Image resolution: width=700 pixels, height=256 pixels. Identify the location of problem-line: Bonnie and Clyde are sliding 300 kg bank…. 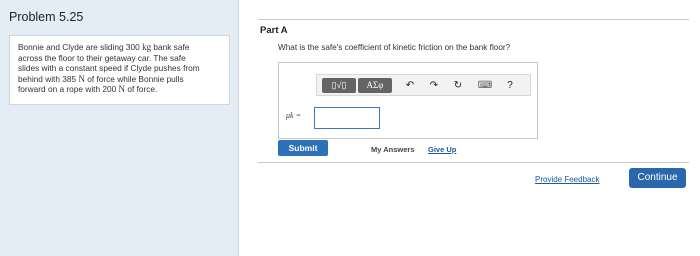
(104, 47).